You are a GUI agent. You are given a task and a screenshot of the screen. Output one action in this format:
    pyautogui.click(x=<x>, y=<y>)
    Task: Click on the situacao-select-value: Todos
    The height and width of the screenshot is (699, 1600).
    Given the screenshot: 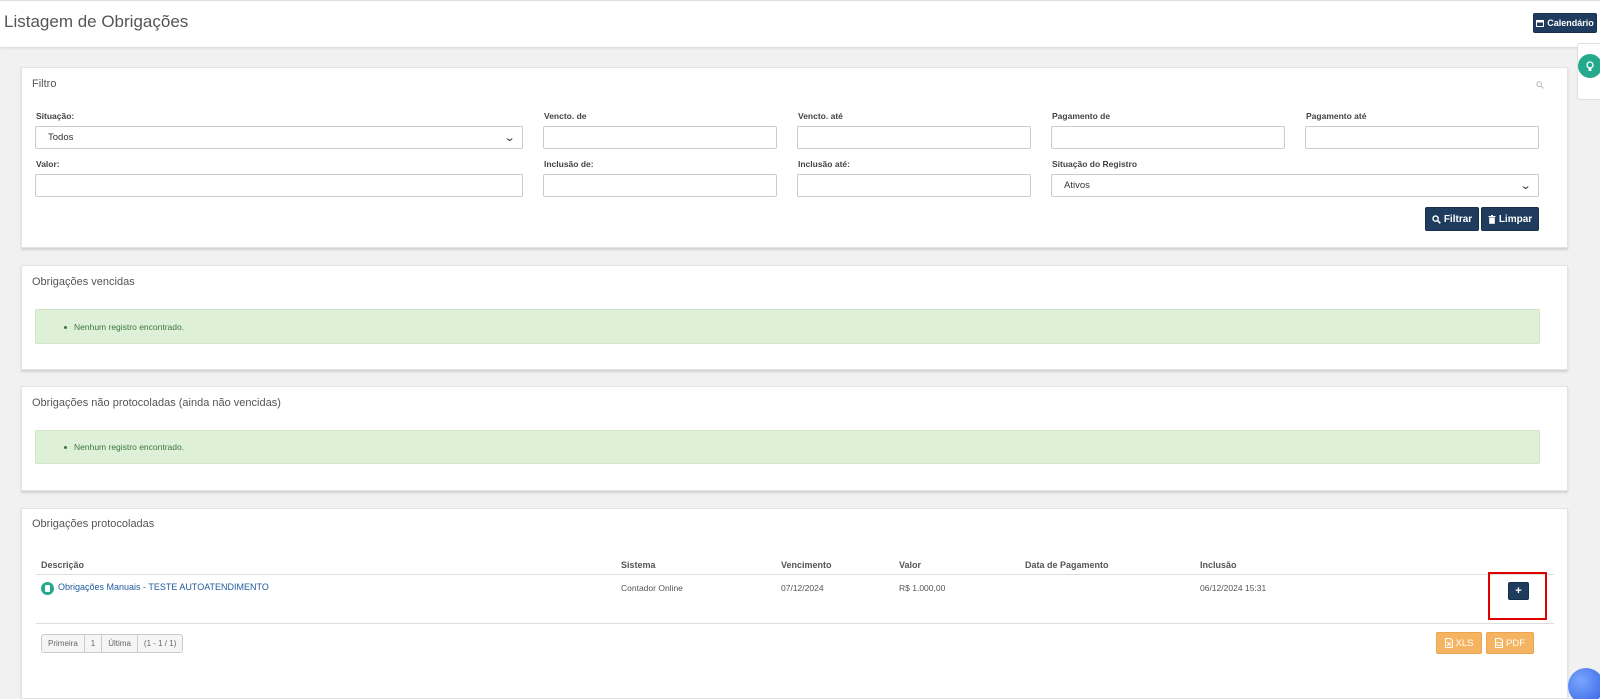 What is the action you would take?
    pyautogui.click(x=61, y=137)
    